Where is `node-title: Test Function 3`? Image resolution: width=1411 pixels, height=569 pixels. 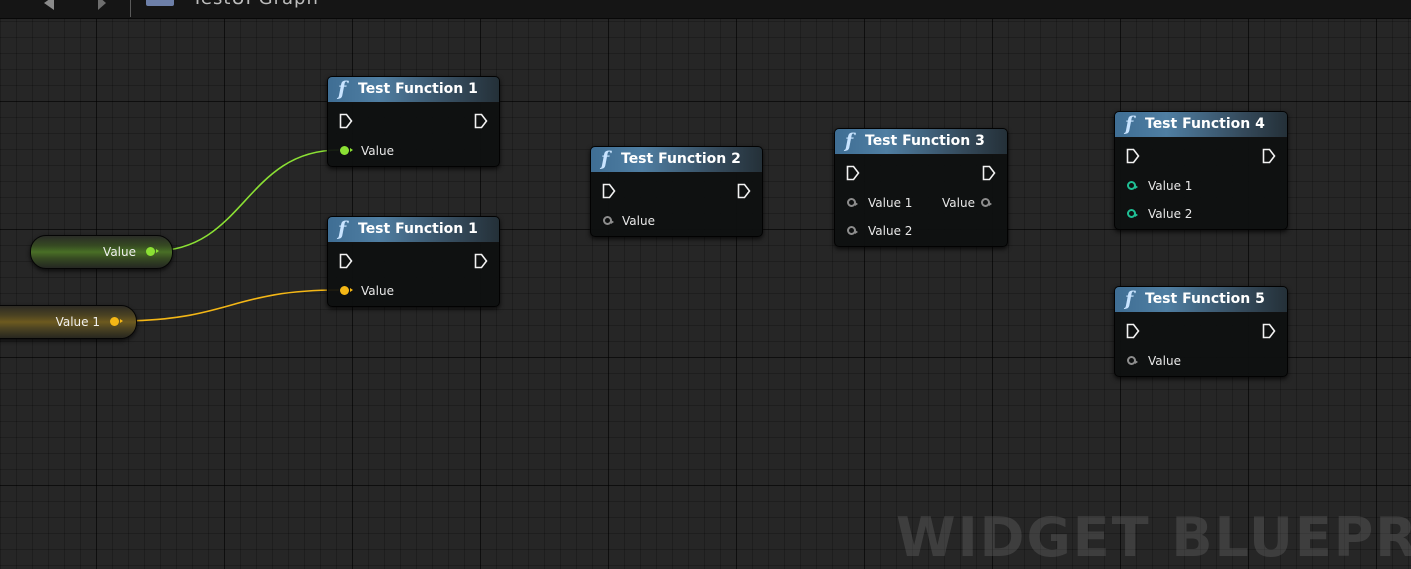 node-title: Test Function 3 is located at coordinates (925, 141).